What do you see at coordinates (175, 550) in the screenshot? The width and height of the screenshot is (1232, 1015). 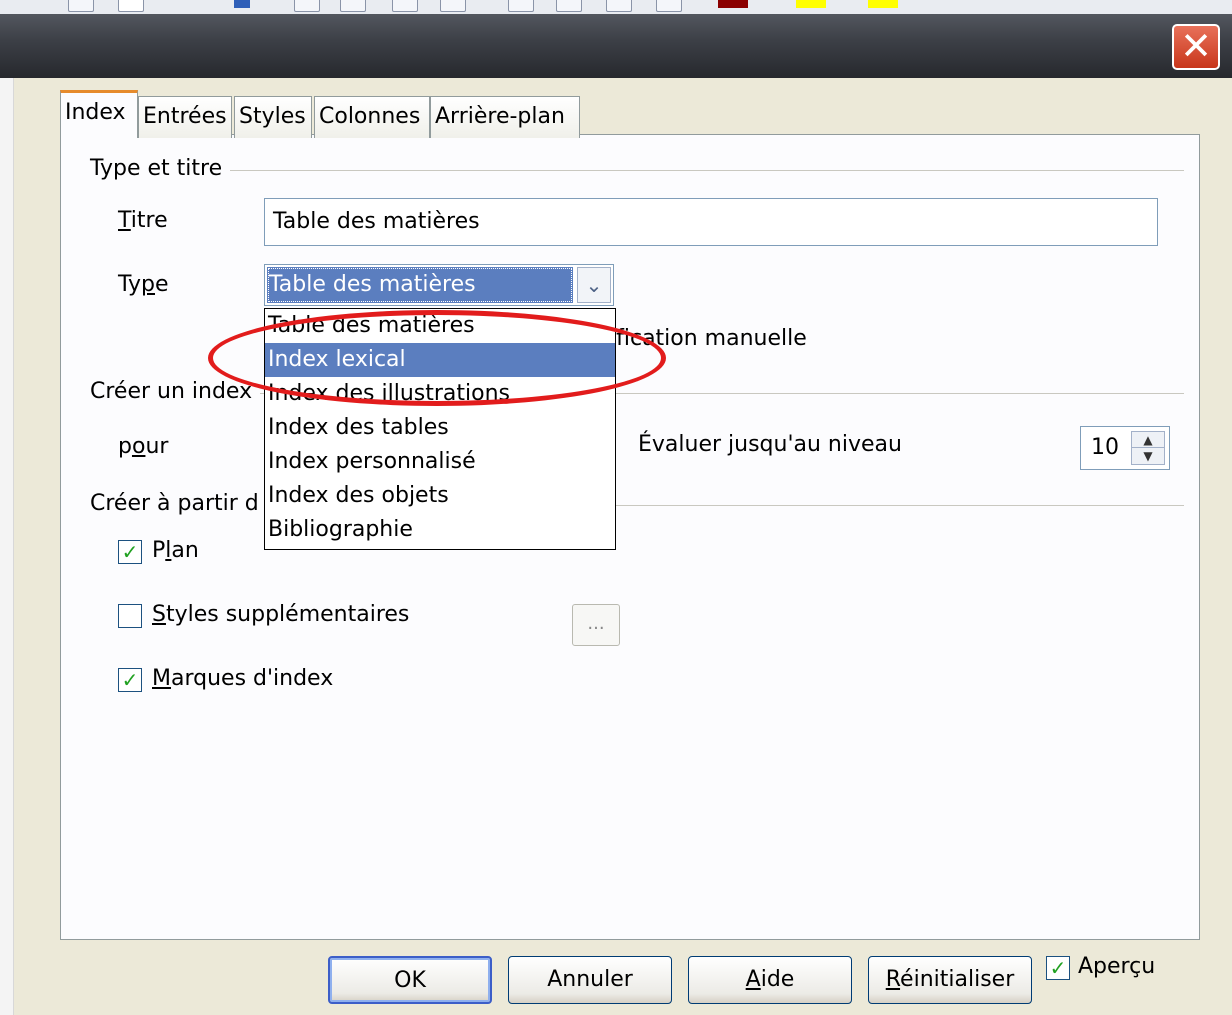 I see `plan-label: Plan` at bounding box center [175, 550].